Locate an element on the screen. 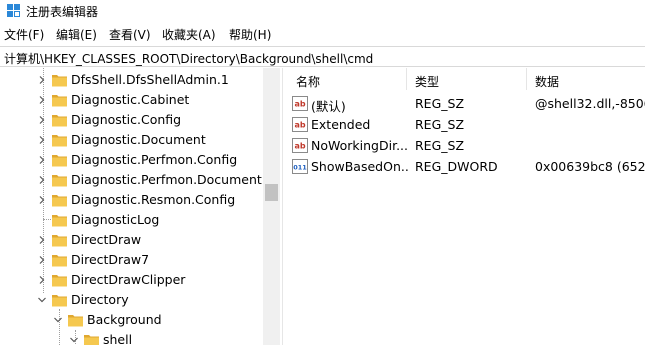  tree-item: Diagnostic.Config is located at coordinates (131, 120).